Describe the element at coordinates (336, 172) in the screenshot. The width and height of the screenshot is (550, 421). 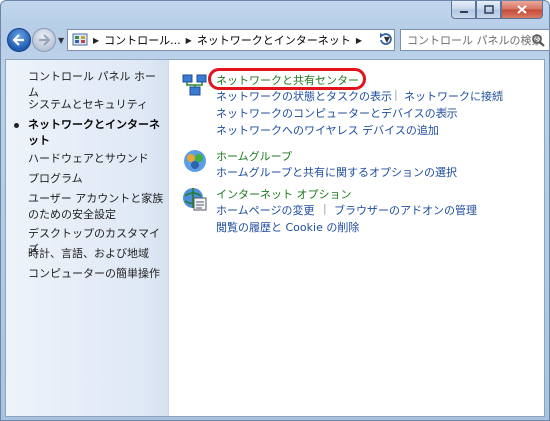
I see `link-homegroup-options: ホームグループと共有に関するオプションの選択` at that location.